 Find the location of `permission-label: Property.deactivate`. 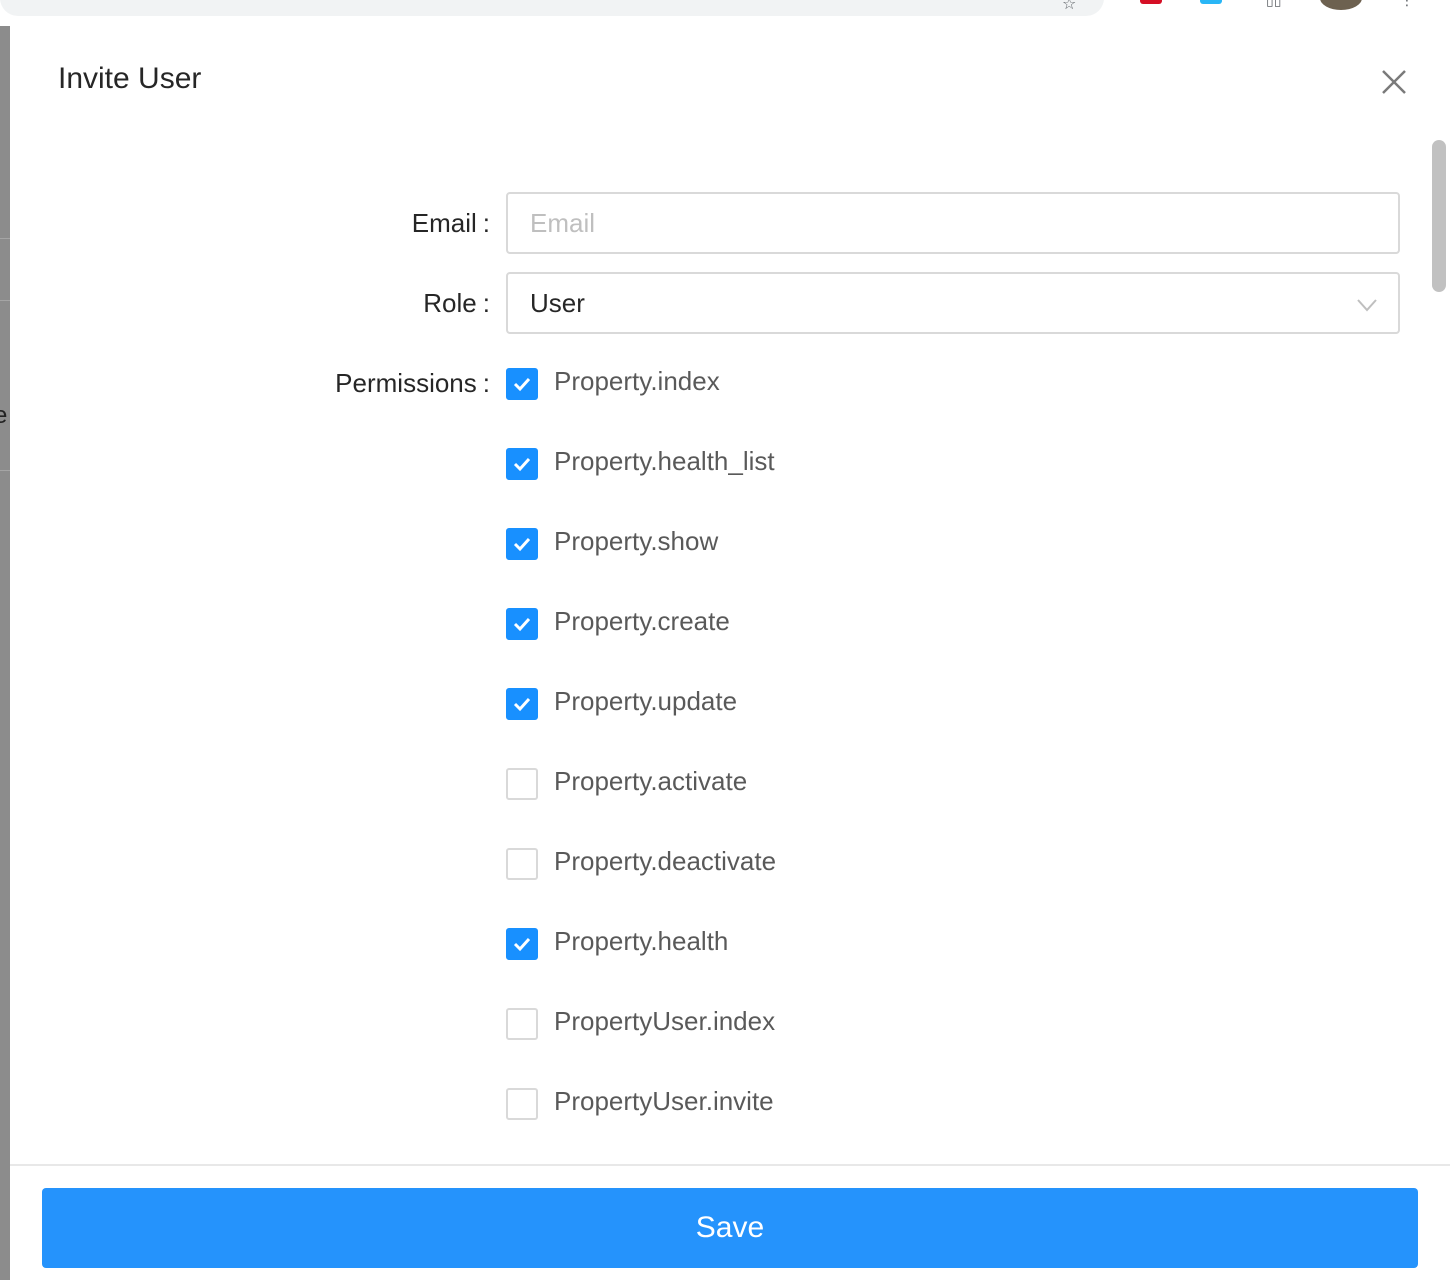

permission-label: Property.deactivate is located at coordinates (665, 861).